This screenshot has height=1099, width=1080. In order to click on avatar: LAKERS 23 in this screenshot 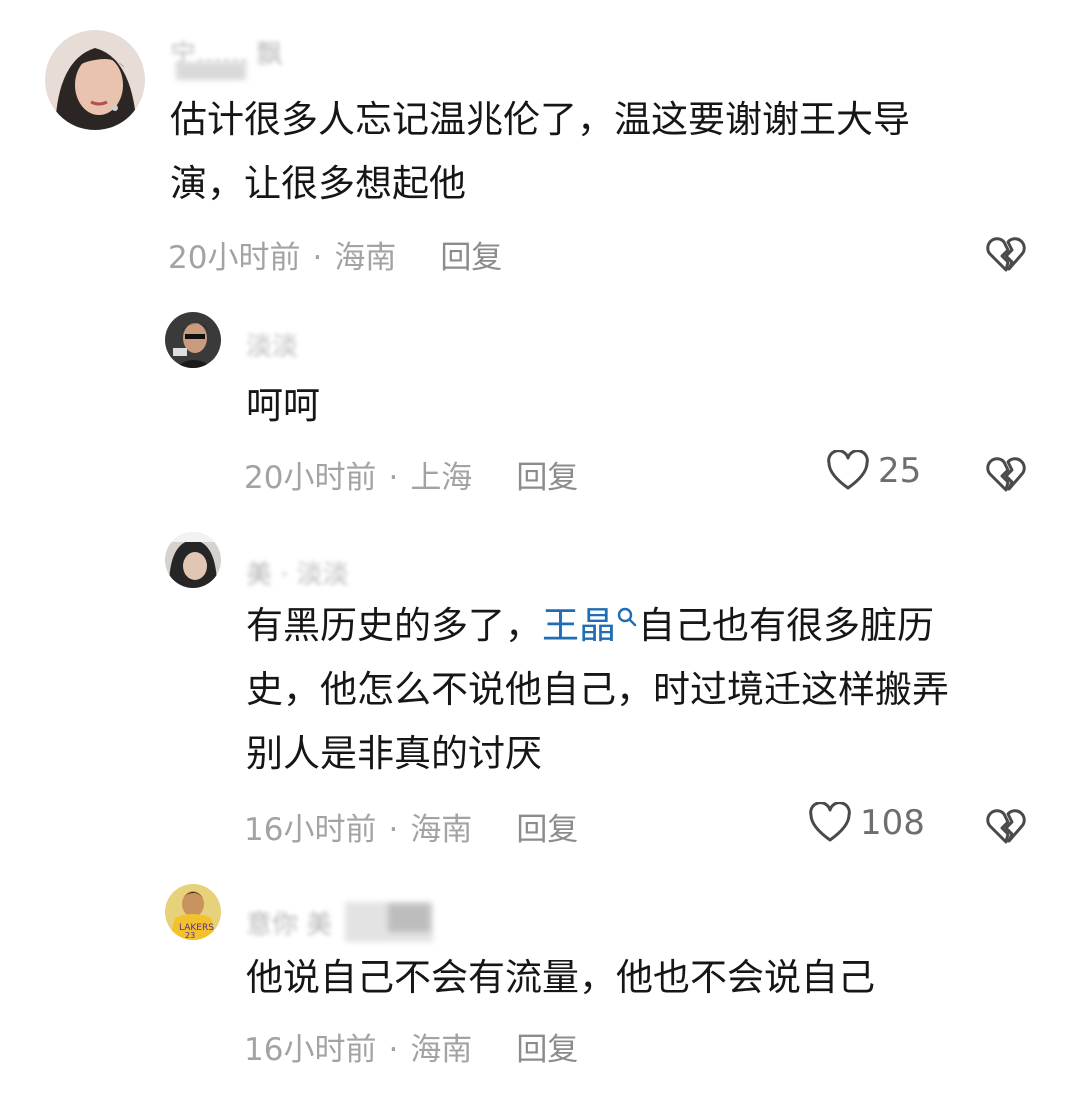, I will do `click(193, 912)`.